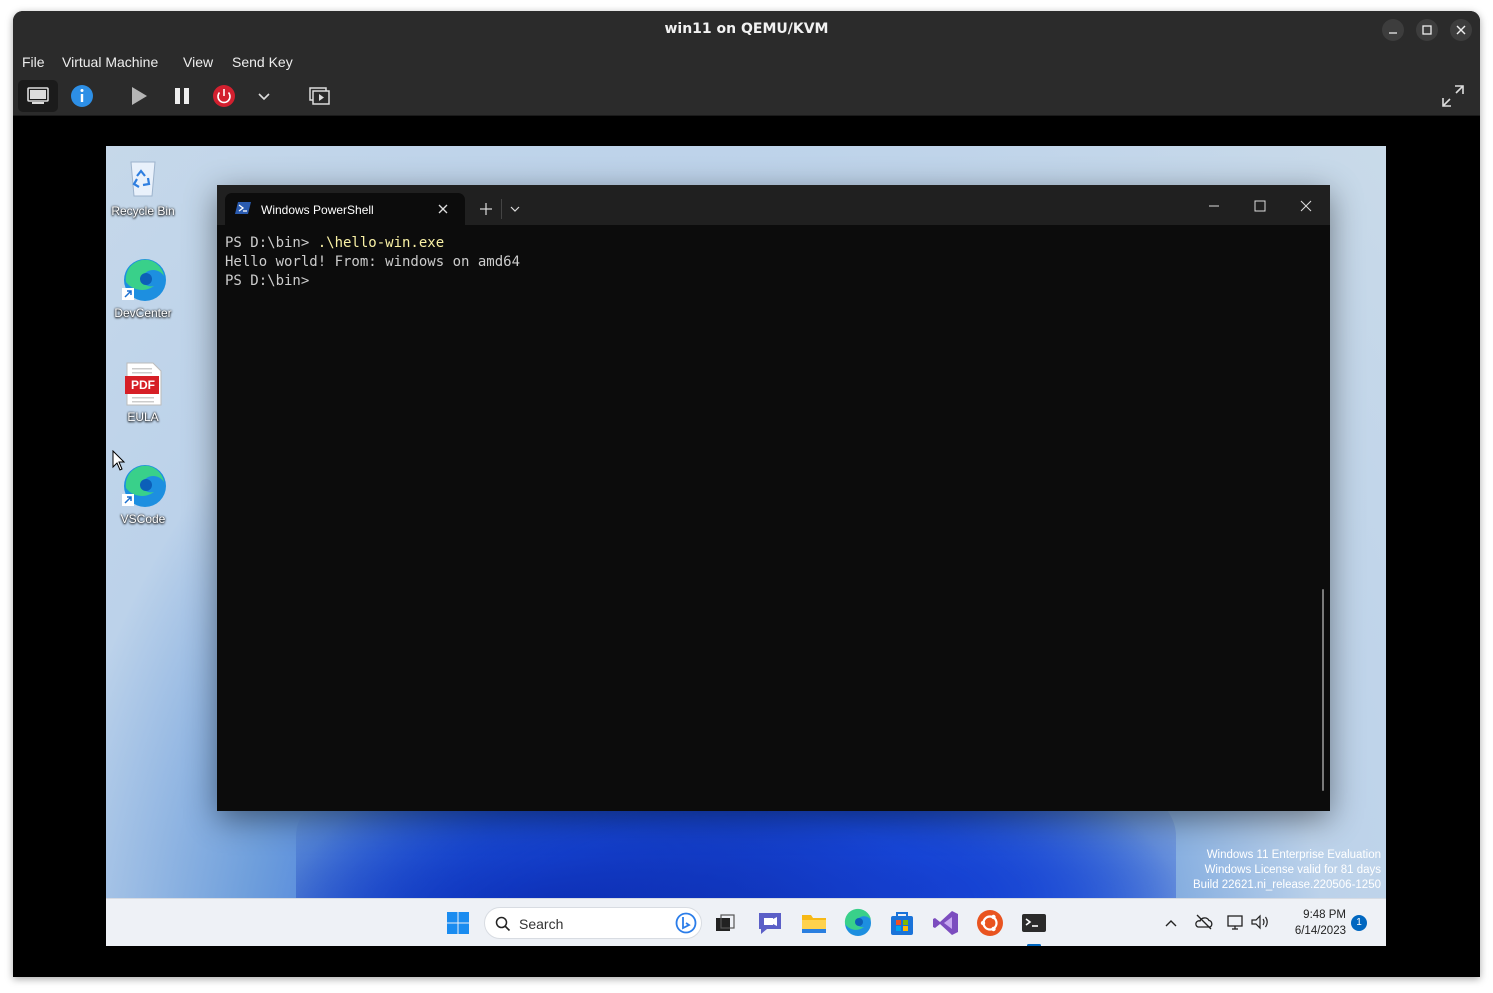  What do you see at coordinates (1461, 30) in the screenshot?
I see `close-icon` at bounding box center [1461, 30].